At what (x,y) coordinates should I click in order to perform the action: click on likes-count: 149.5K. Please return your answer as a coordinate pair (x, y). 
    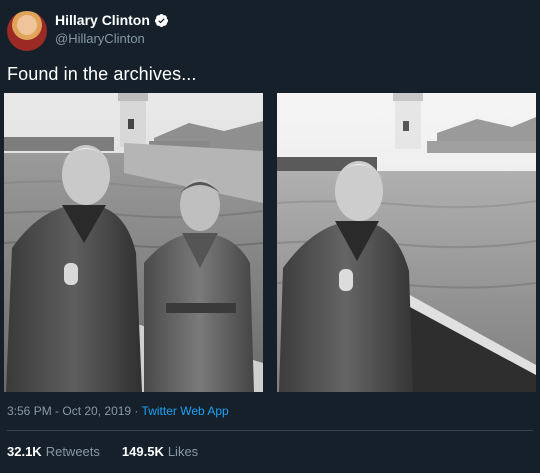
    Looking at the image, I should click on (142, 451).